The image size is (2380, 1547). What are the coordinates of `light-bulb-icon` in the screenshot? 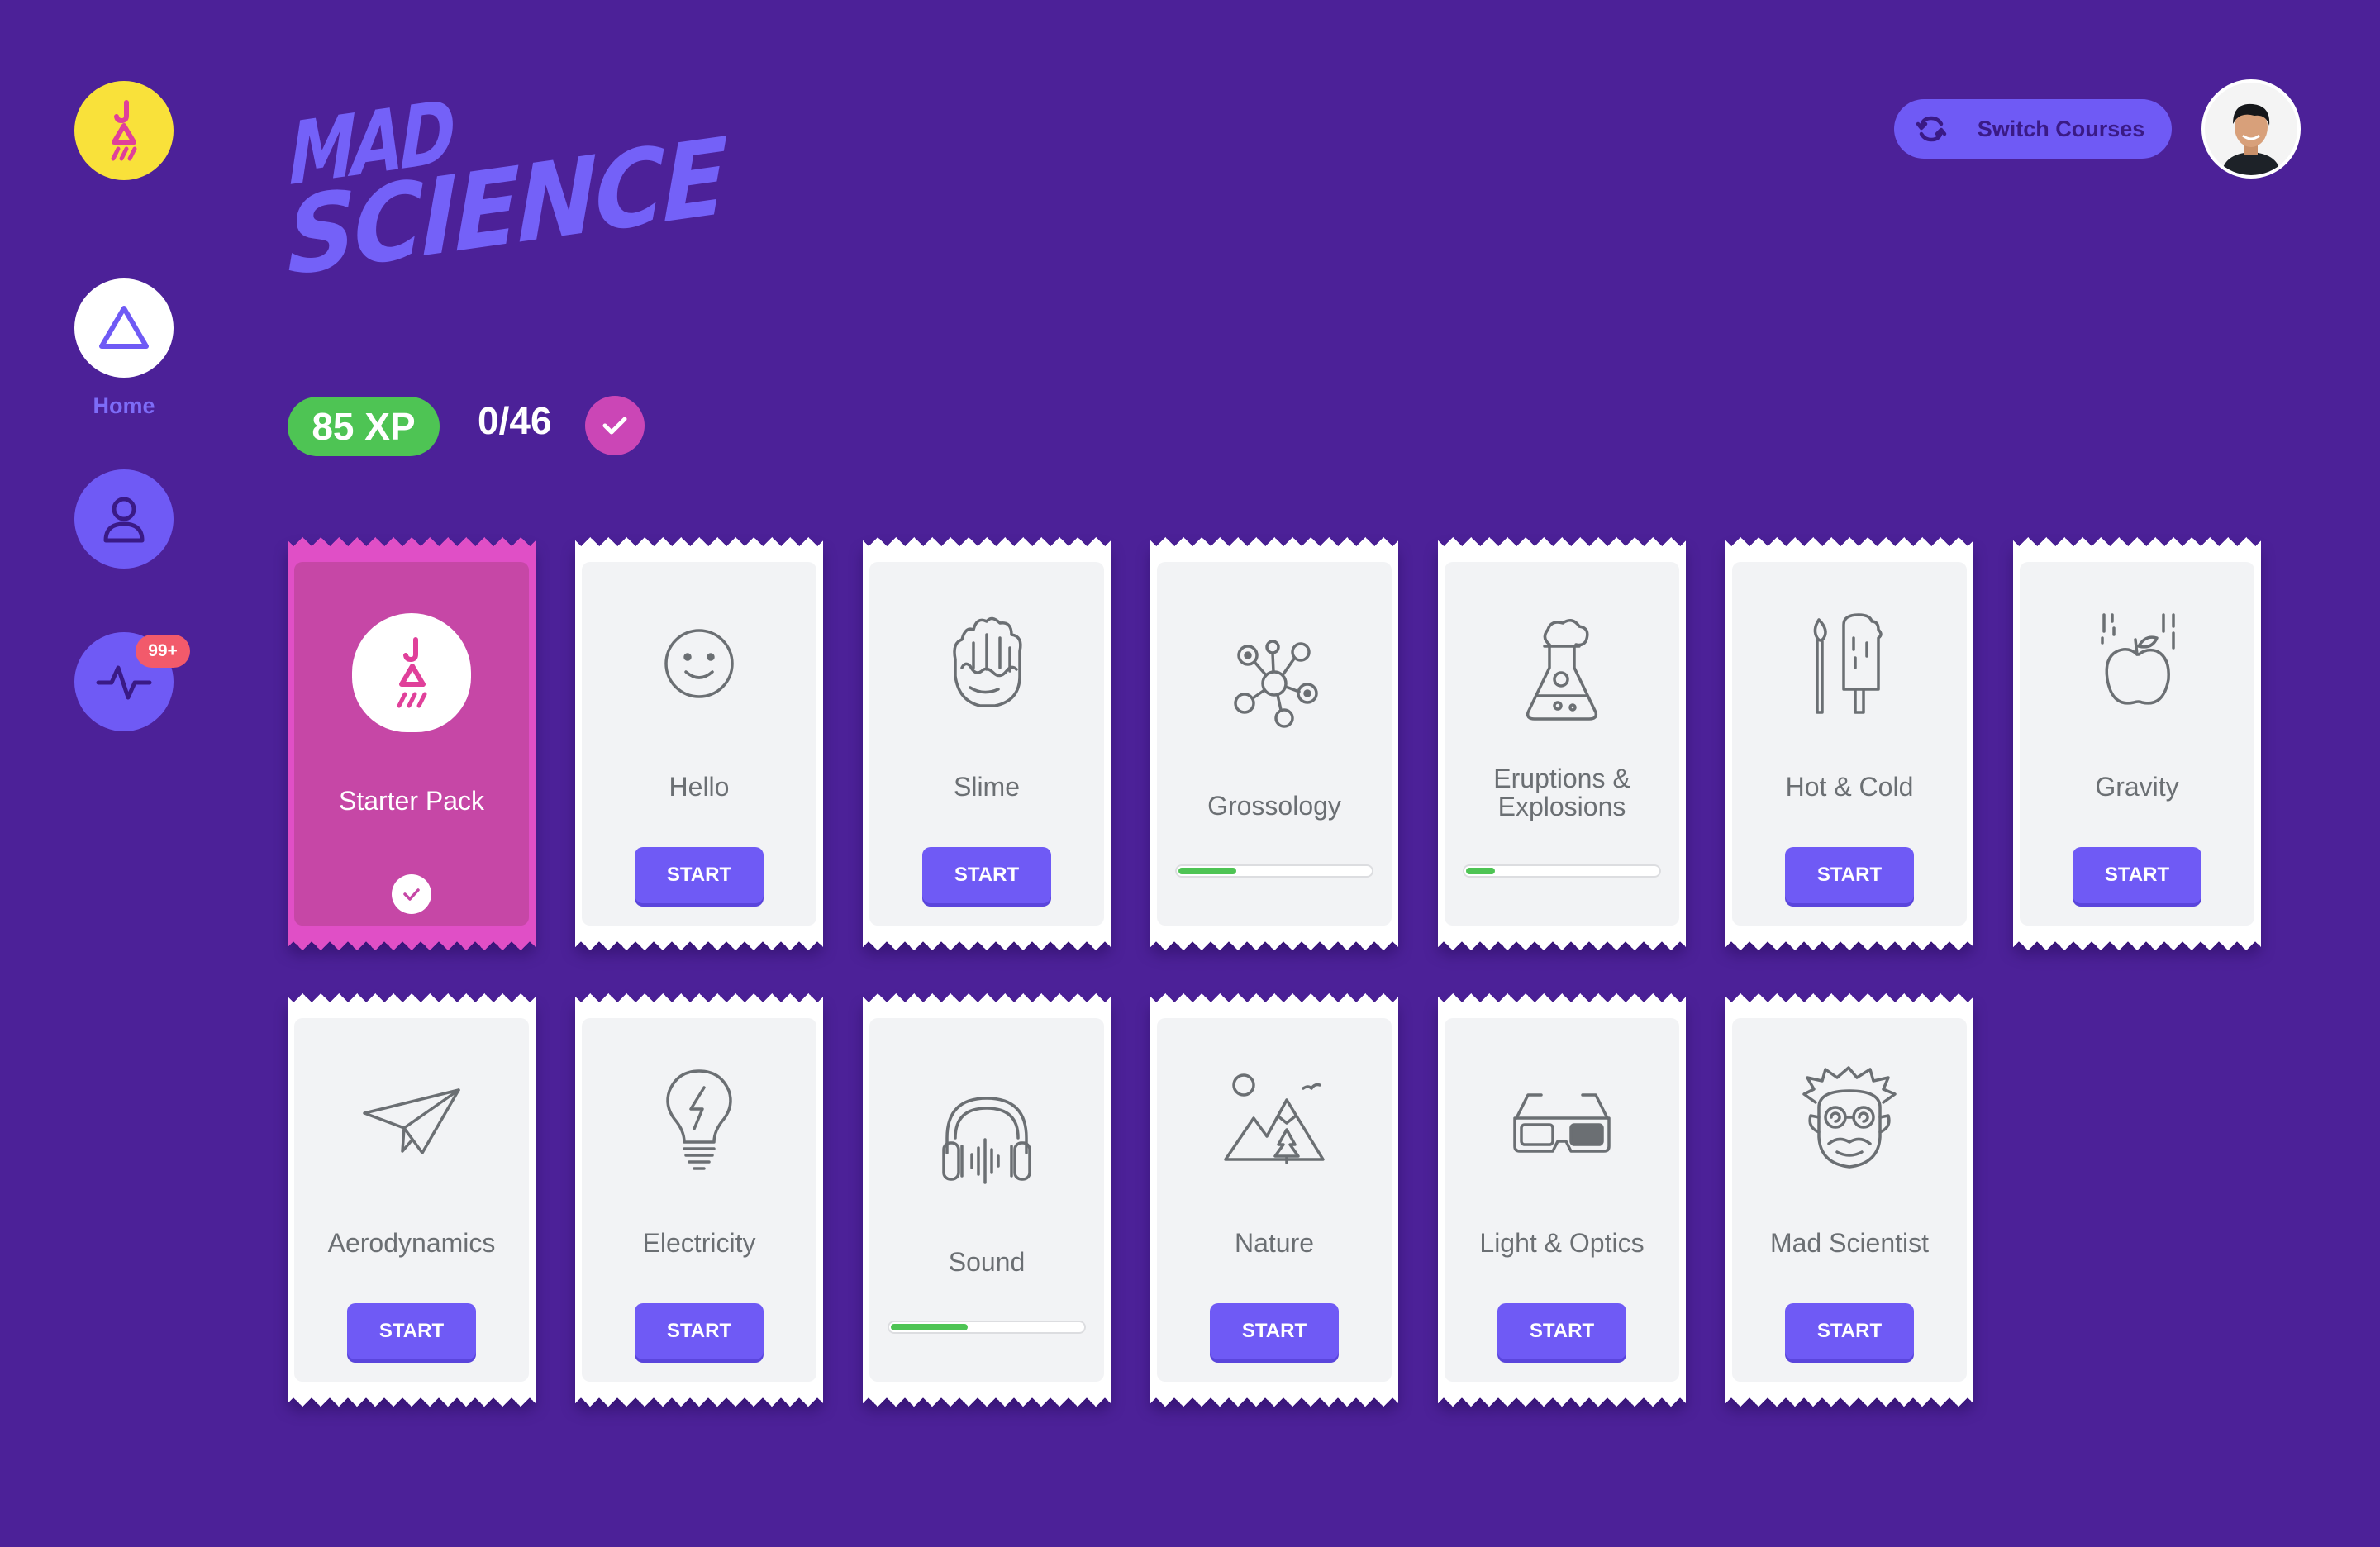 It's located at (699, 1119).